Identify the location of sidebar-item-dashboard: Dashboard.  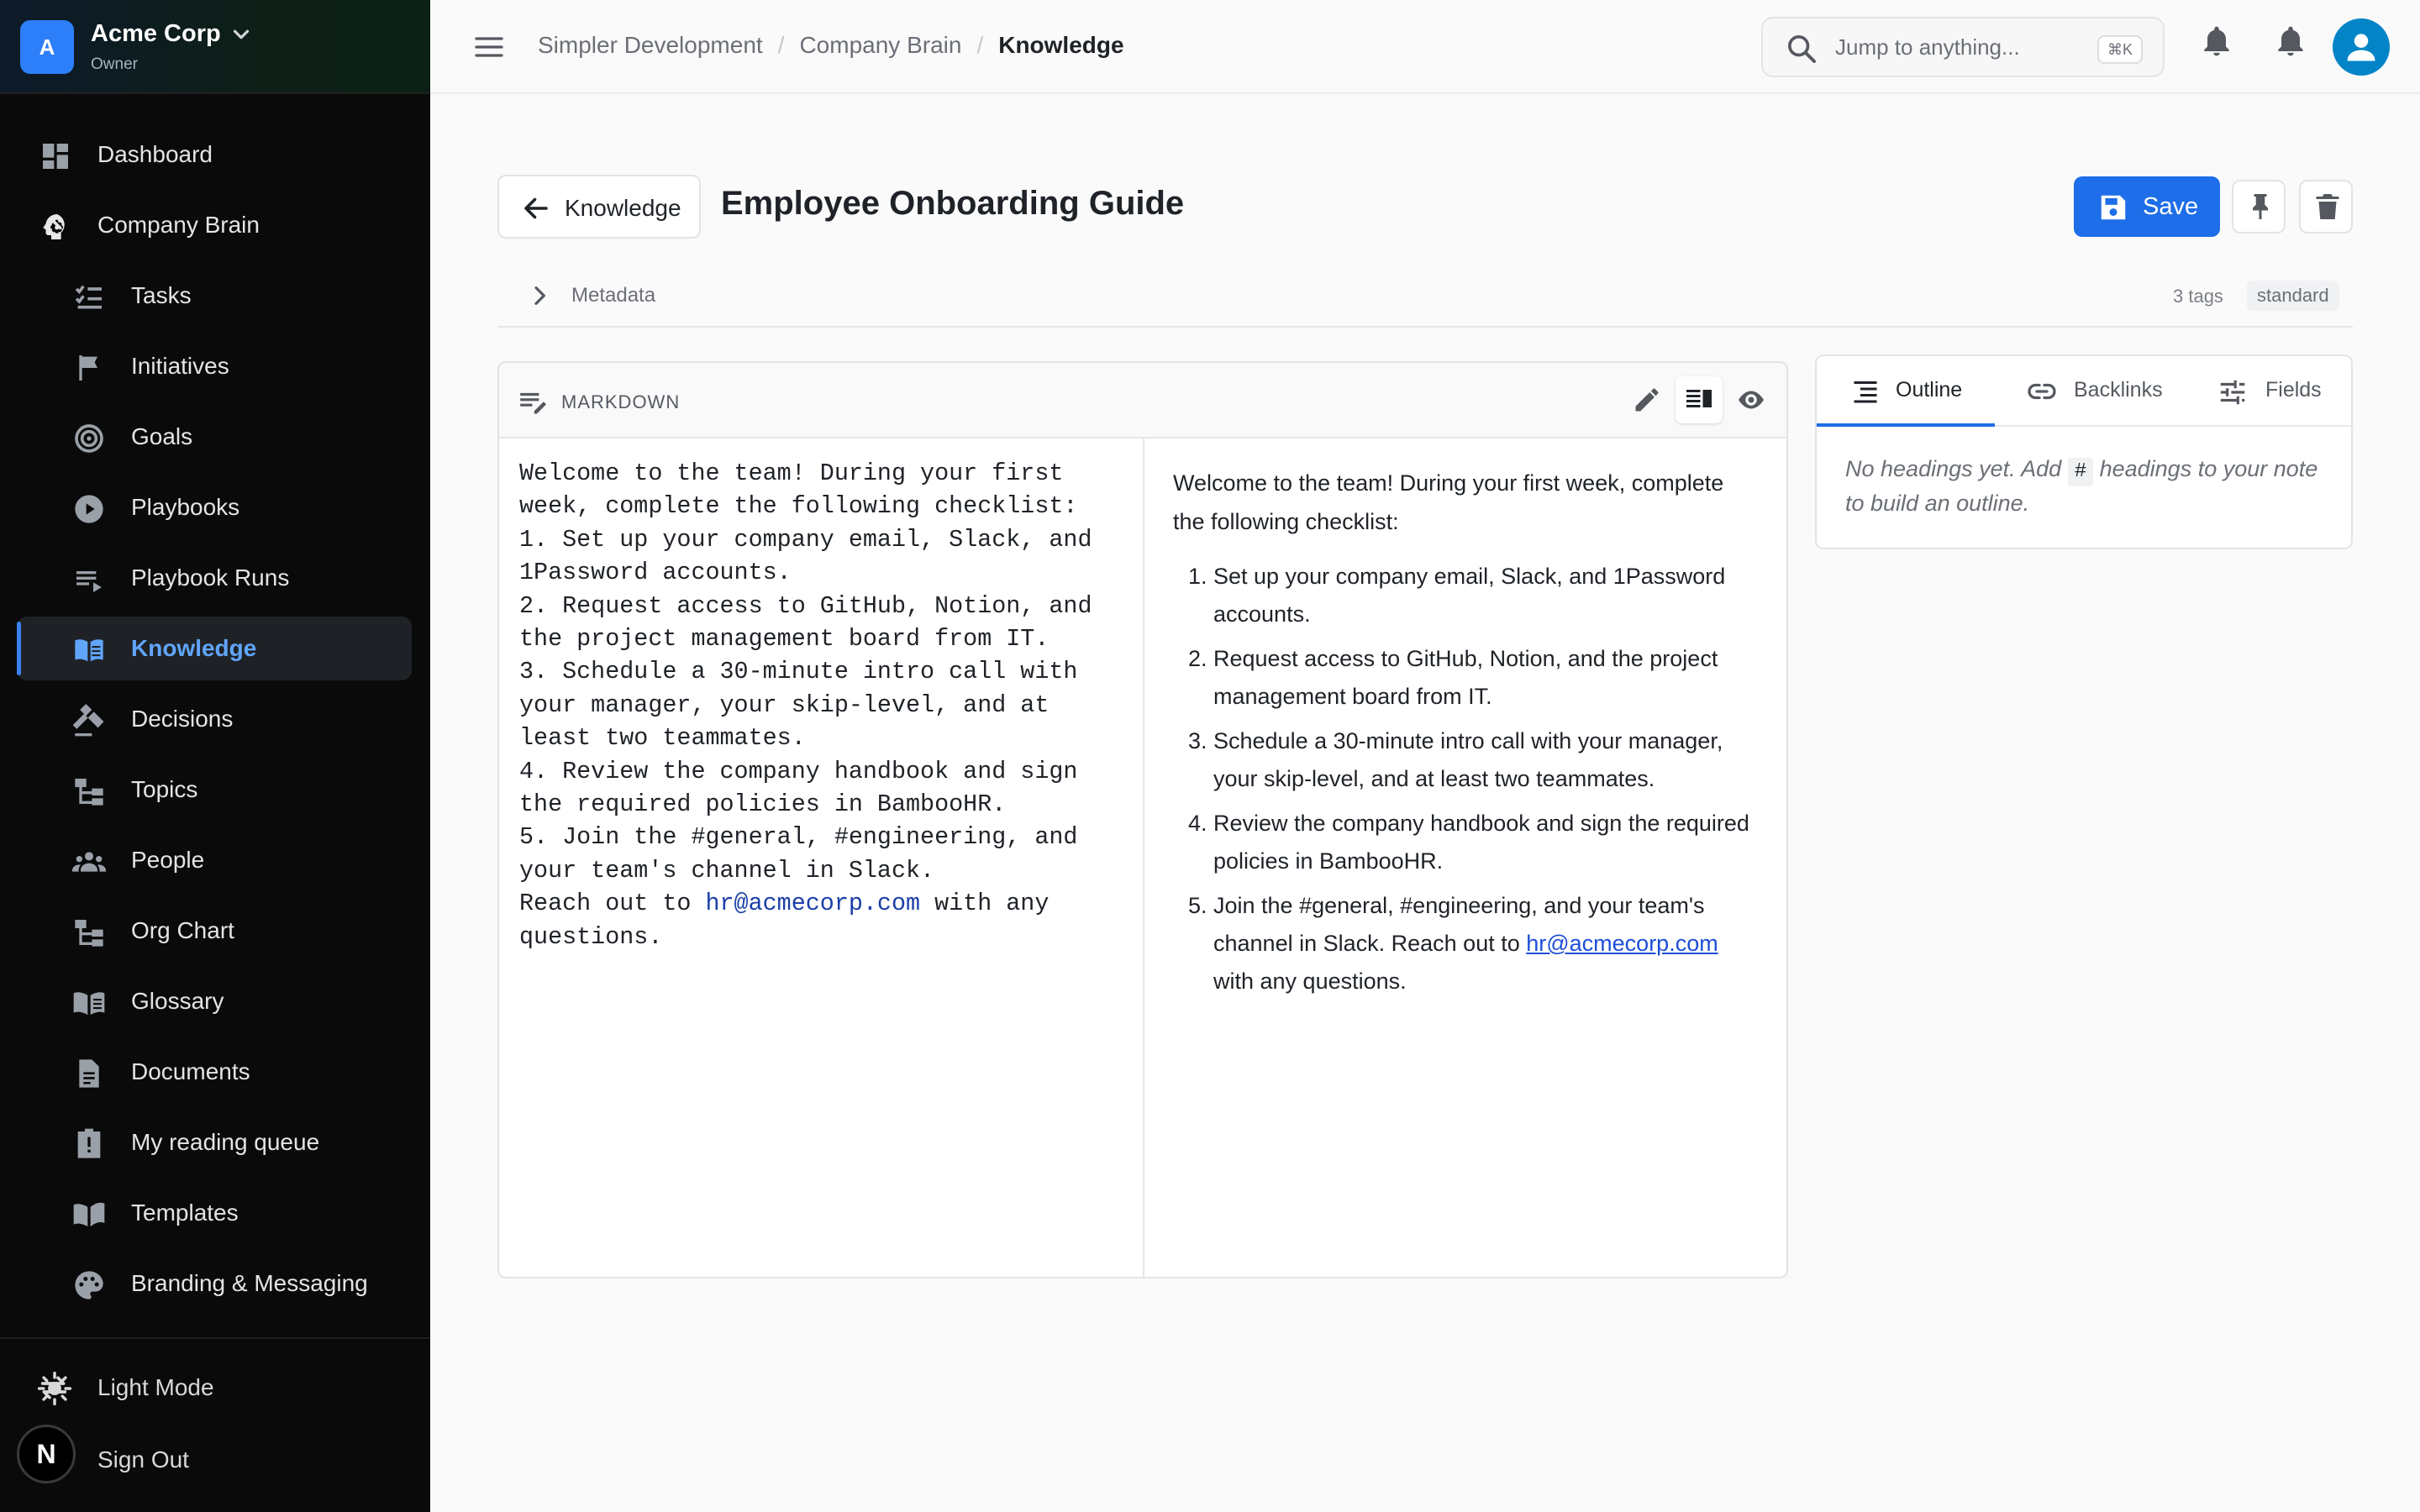
(214, 154).